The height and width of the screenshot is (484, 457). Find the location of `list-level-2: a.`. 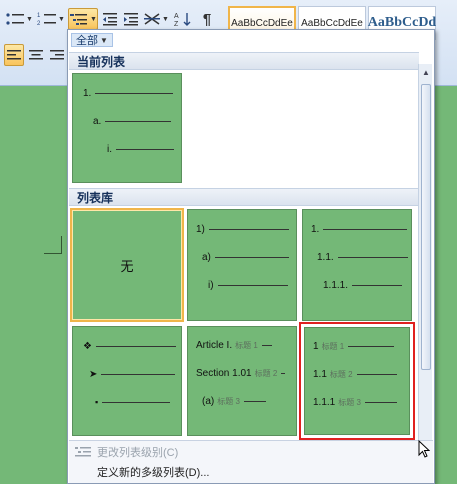

list-level-2: a. is located at coordinates (132, 121).